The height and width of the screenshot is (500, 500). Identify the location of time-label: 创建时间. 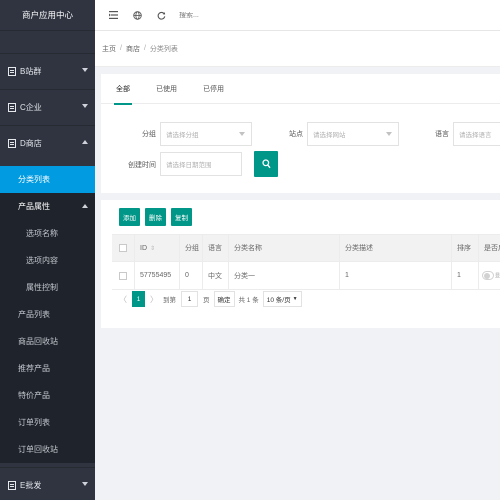
(142, 165).